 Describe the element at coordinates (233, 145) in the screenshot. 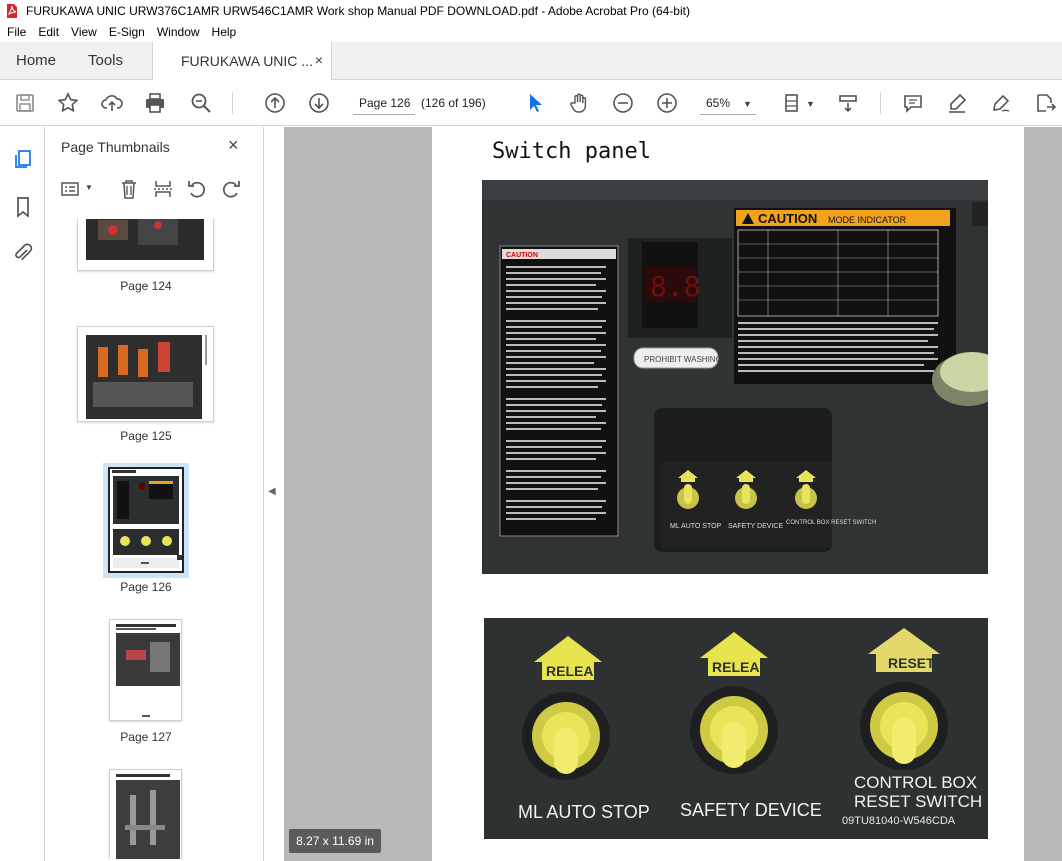

I see `close-panel-icon: ×` at that location.